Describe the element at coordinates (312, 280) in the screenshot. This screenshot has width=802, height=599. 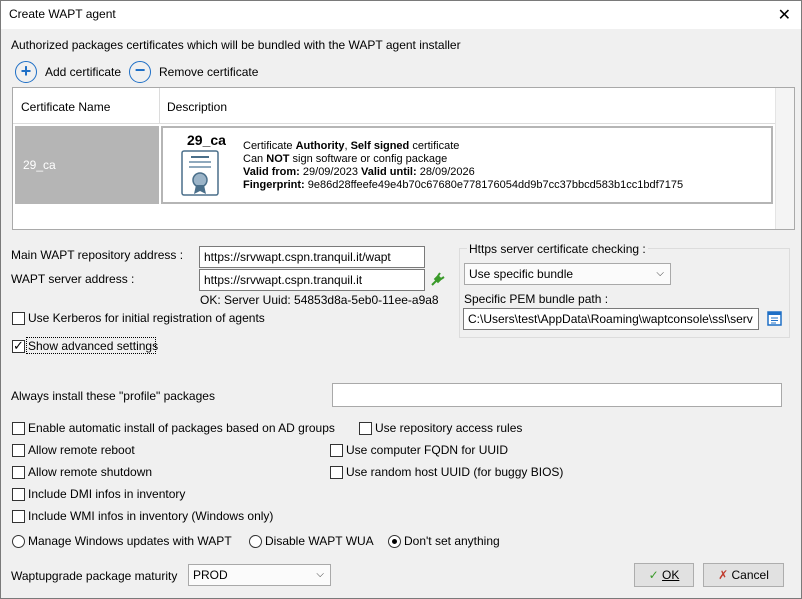
I see `server-address-input: https://srvwapt.cspn.tranquil.it` at that location.